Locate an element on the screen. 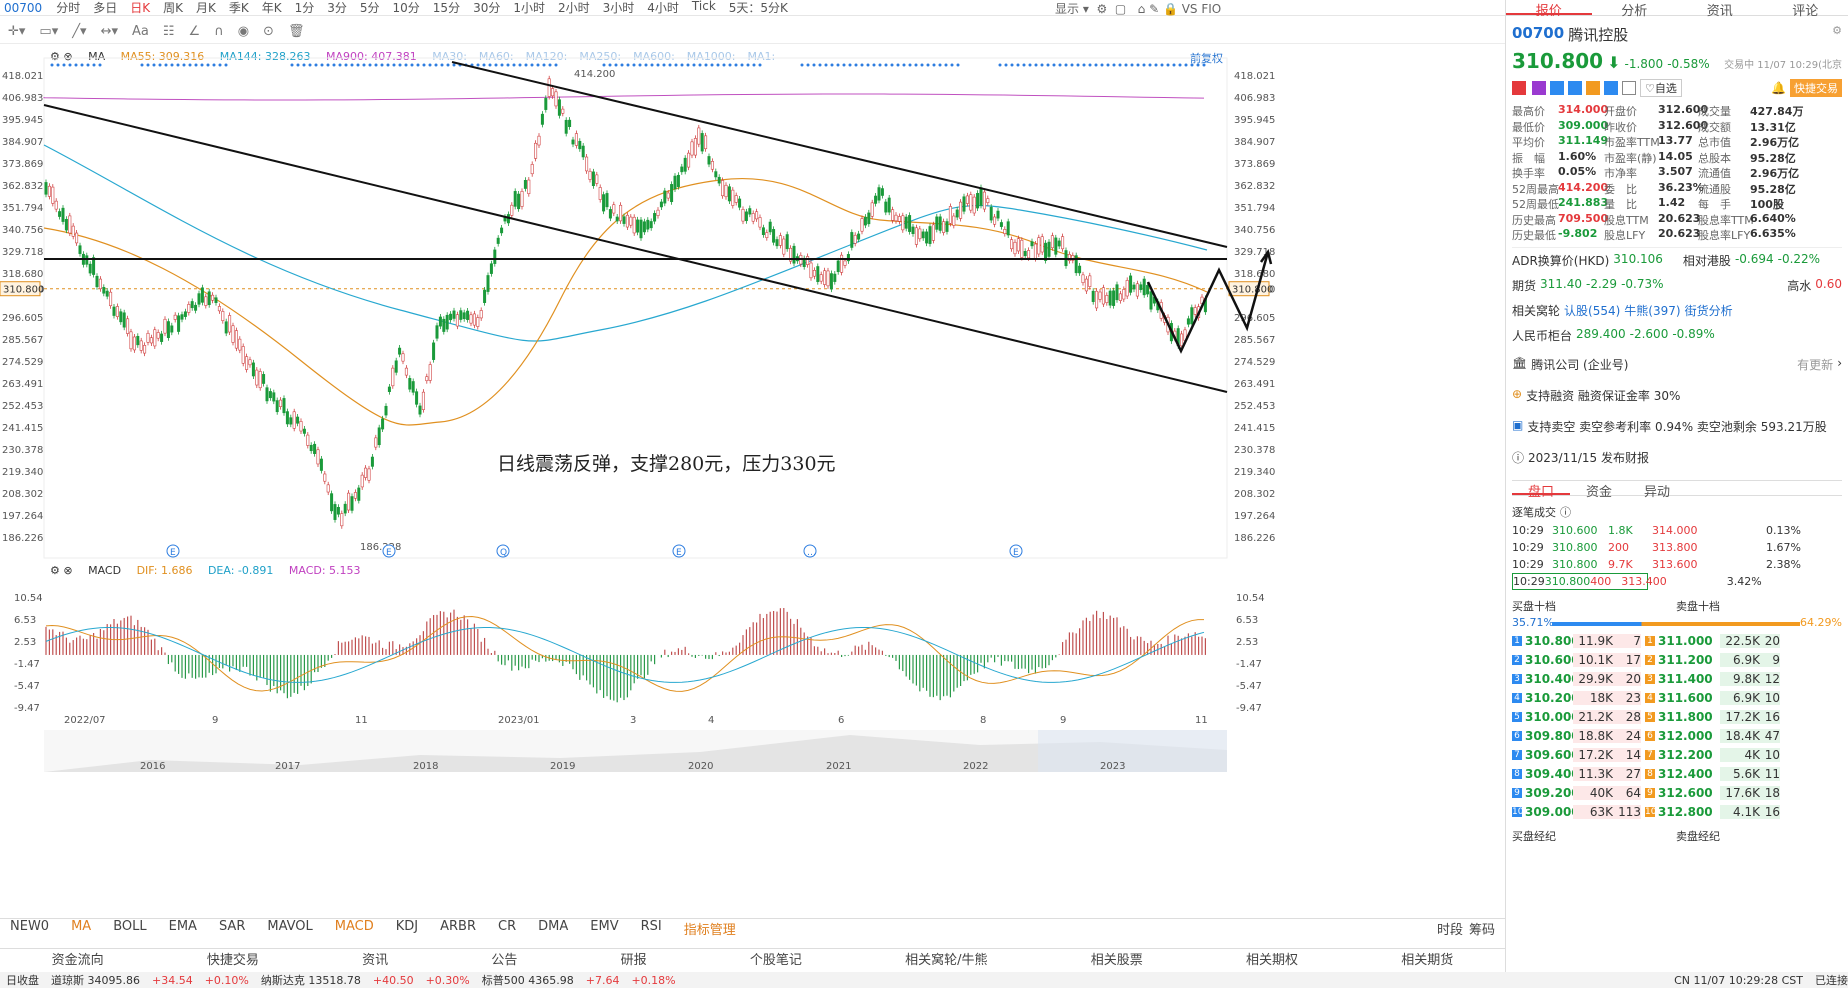 This screenshot has height=988, width=1848. indicator-right: 时段 is located at coordinates (1450, 928).